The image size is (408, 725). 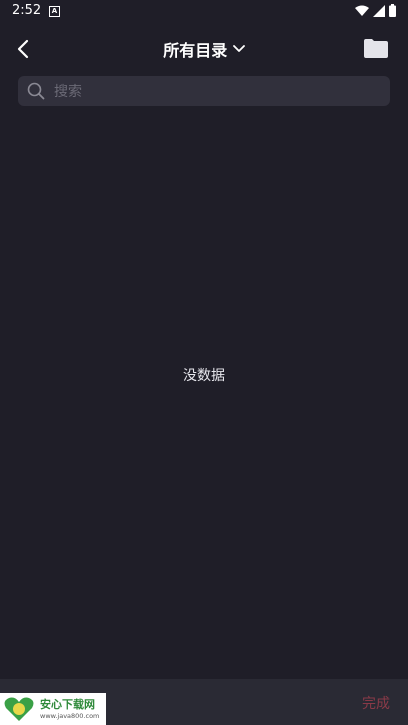 I want to click on page-title: 所有目录, so click(x=195, y=50).